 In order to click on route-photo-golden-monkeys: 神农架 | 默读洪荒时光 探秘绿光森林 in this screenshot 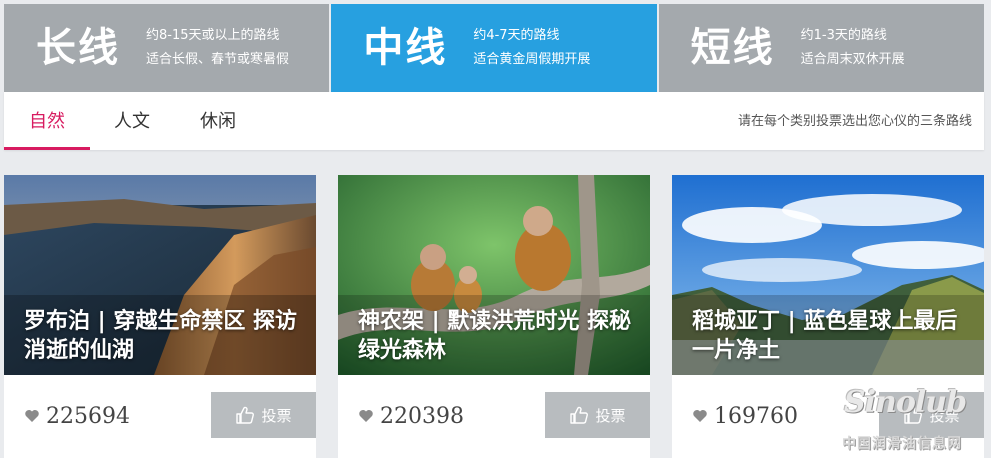, I will do `click(494, 275)`.